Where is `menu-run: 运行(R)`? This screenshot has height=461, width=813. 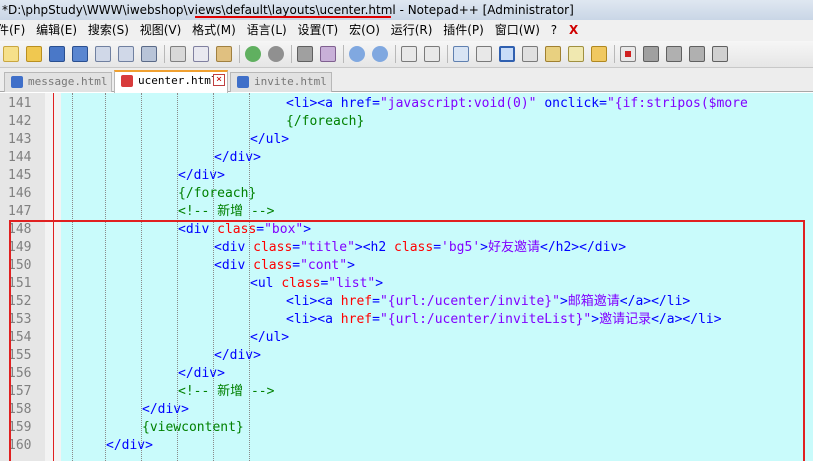 menu-run: 运行(R) is located at coordinates (412, 30).